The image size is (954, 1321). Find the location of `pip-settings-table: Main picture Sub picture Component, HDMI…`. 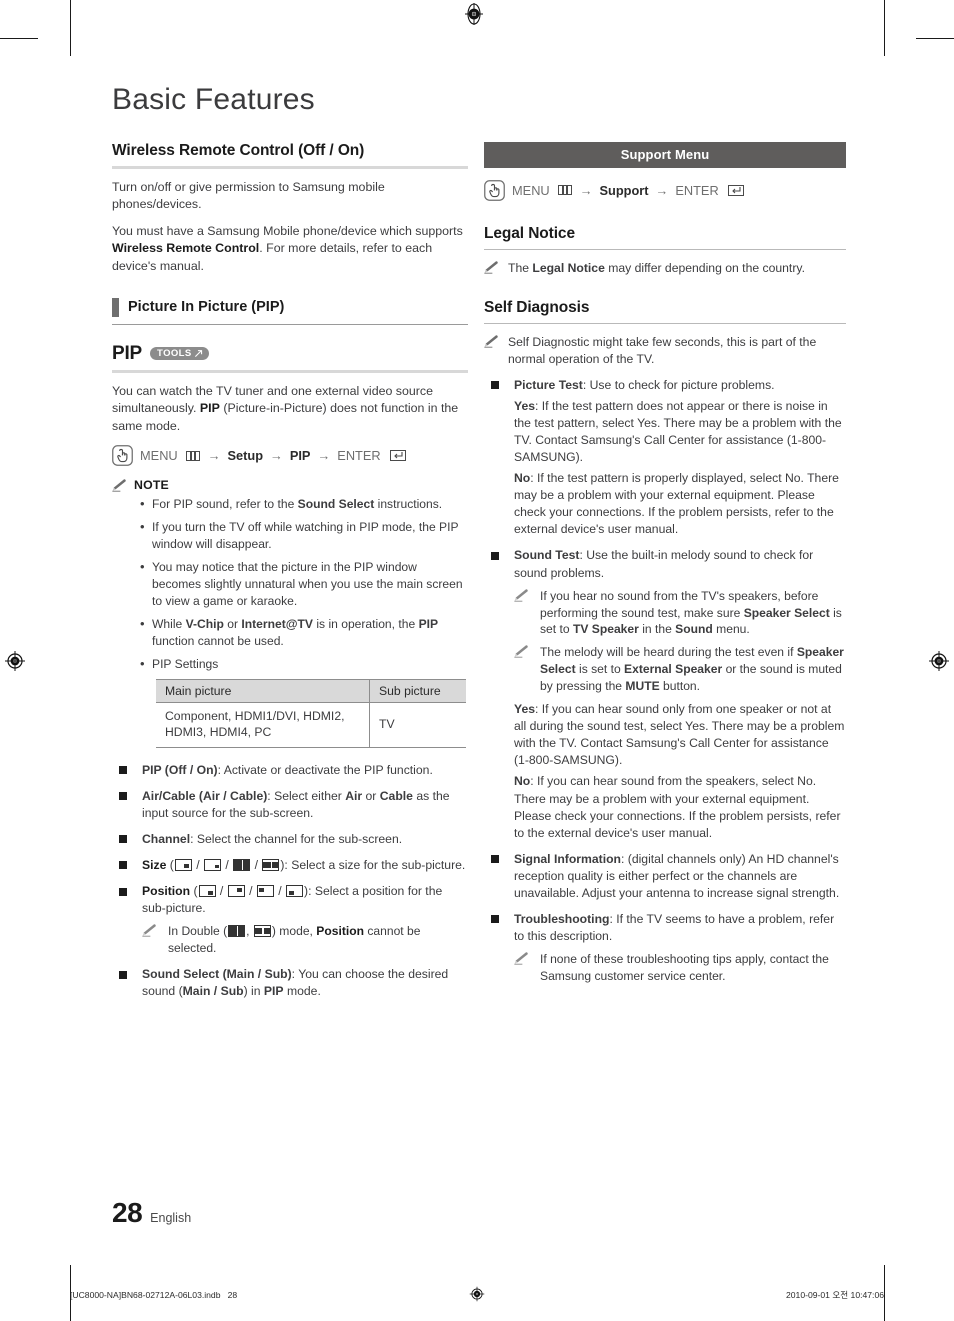

pip-settings-table: Main picture Sub picture Component, HDMI… is located at coordinates (311, 713).